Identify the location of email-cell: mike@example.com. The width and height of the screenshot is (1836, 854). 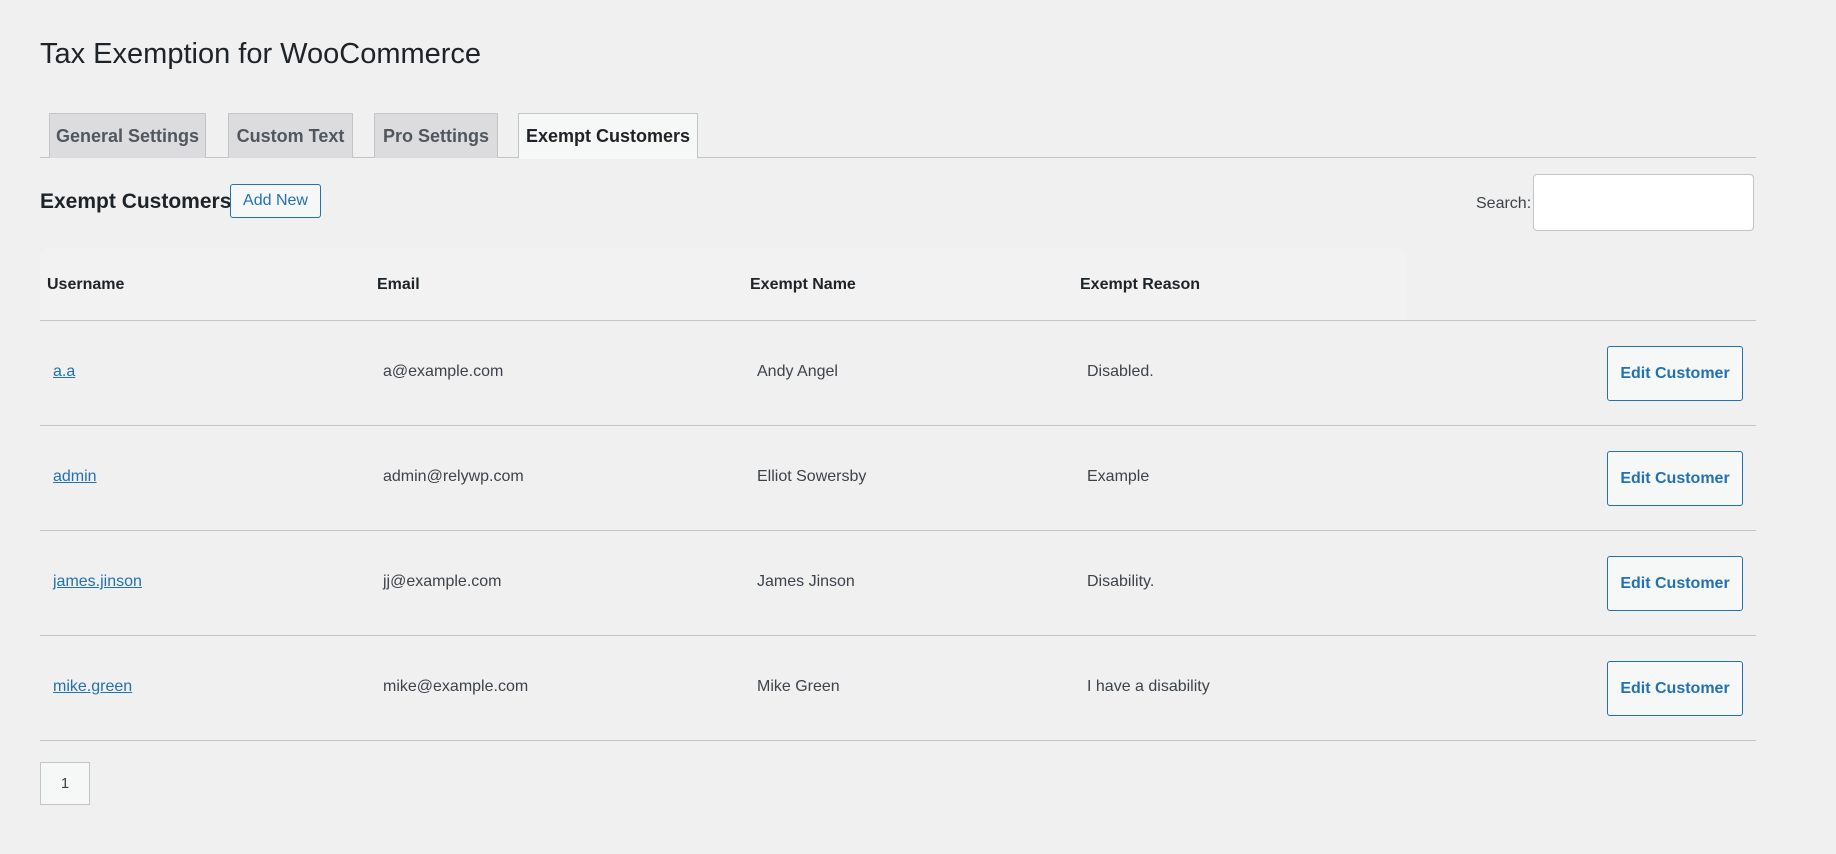
(456, 686).